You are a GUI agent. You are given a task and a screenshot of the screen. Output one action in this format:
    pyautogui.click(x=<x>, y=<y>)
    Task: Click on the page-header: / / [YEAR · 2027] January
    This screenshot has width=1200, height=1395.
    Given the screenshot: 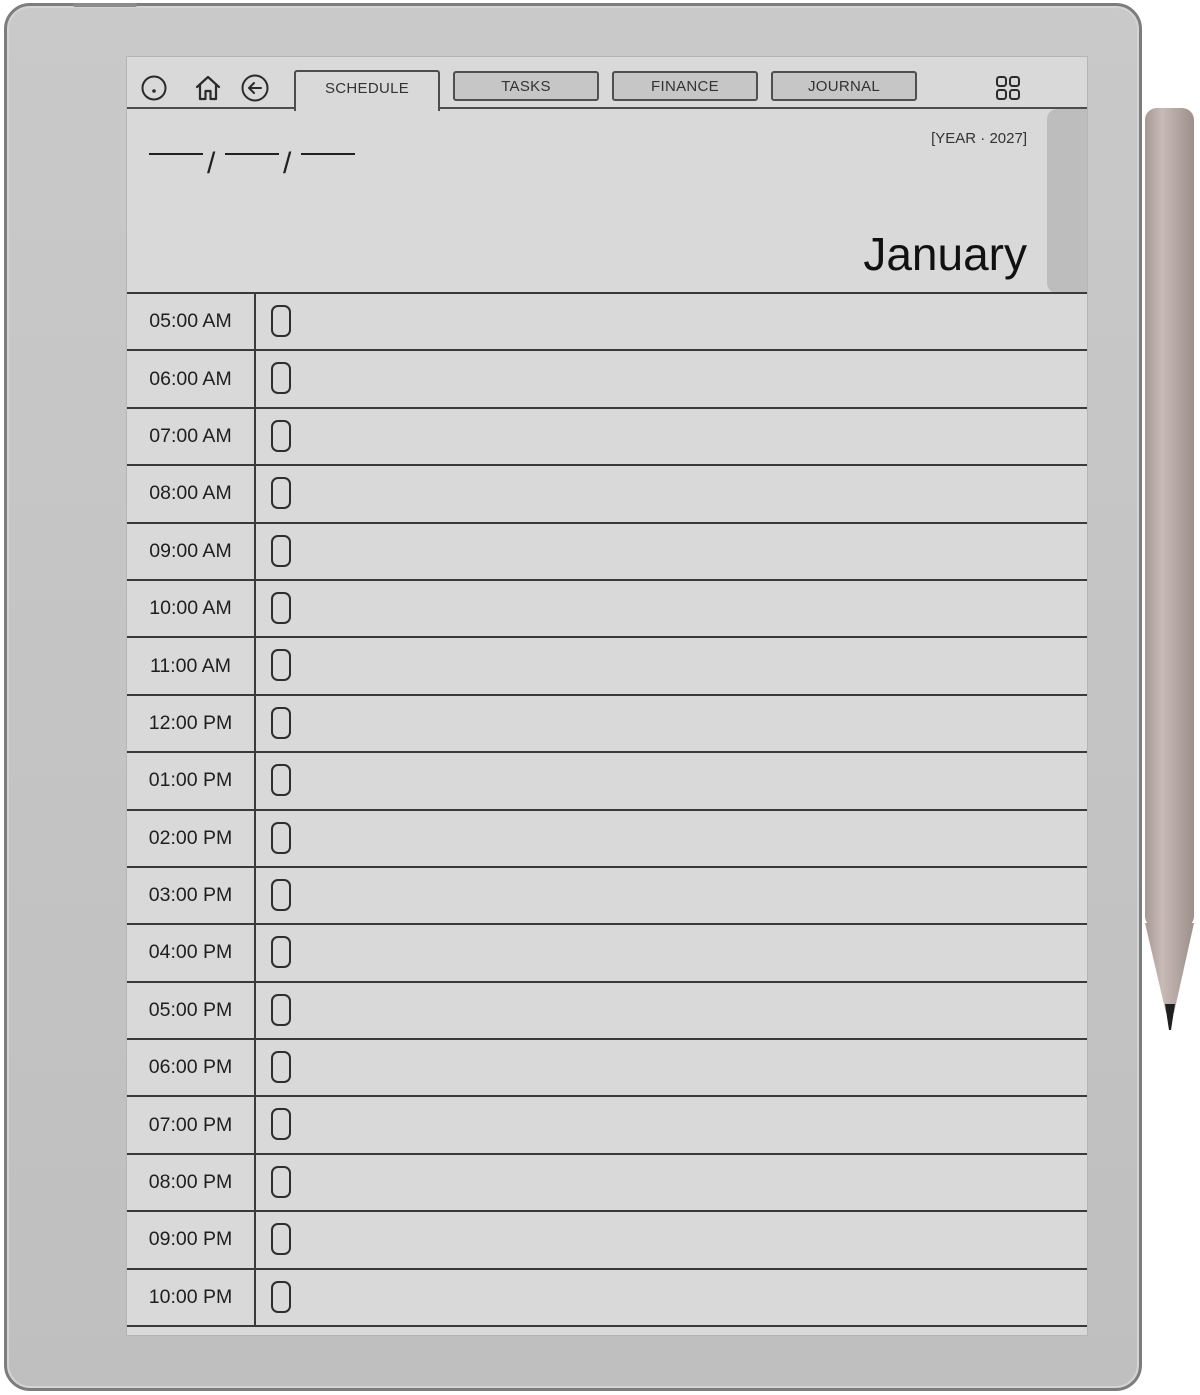 What is the action you would take?
    pyautogui.click(x=607, y=201)
    